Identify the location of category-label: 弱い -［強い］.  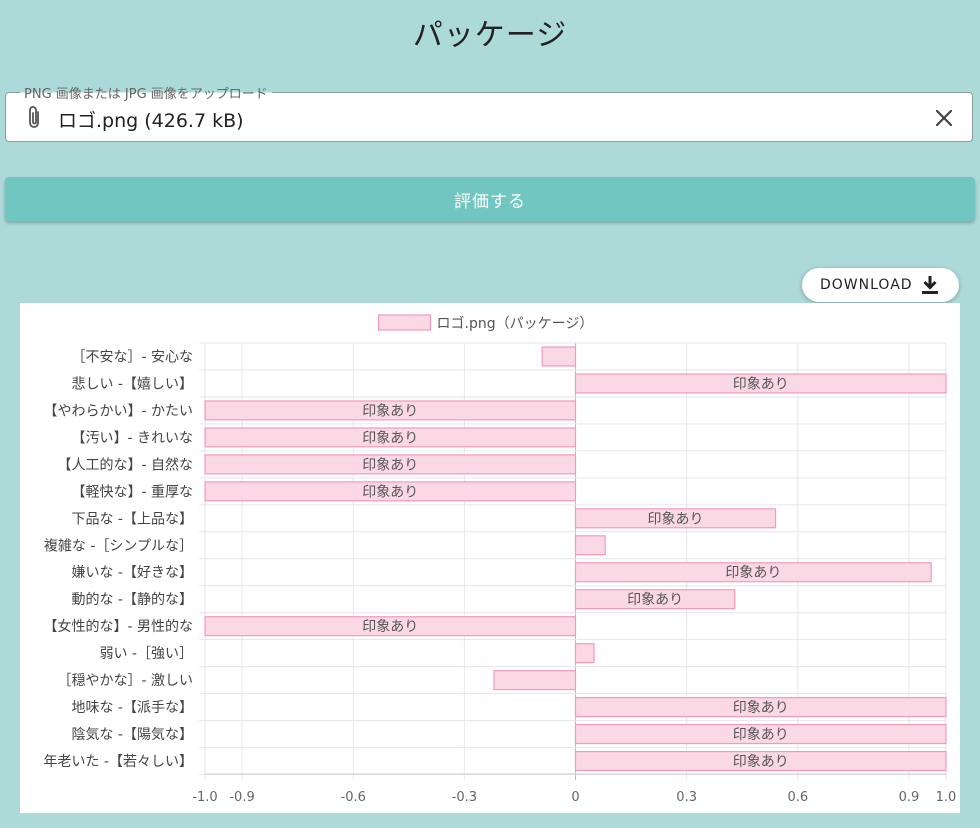
(146, 654).